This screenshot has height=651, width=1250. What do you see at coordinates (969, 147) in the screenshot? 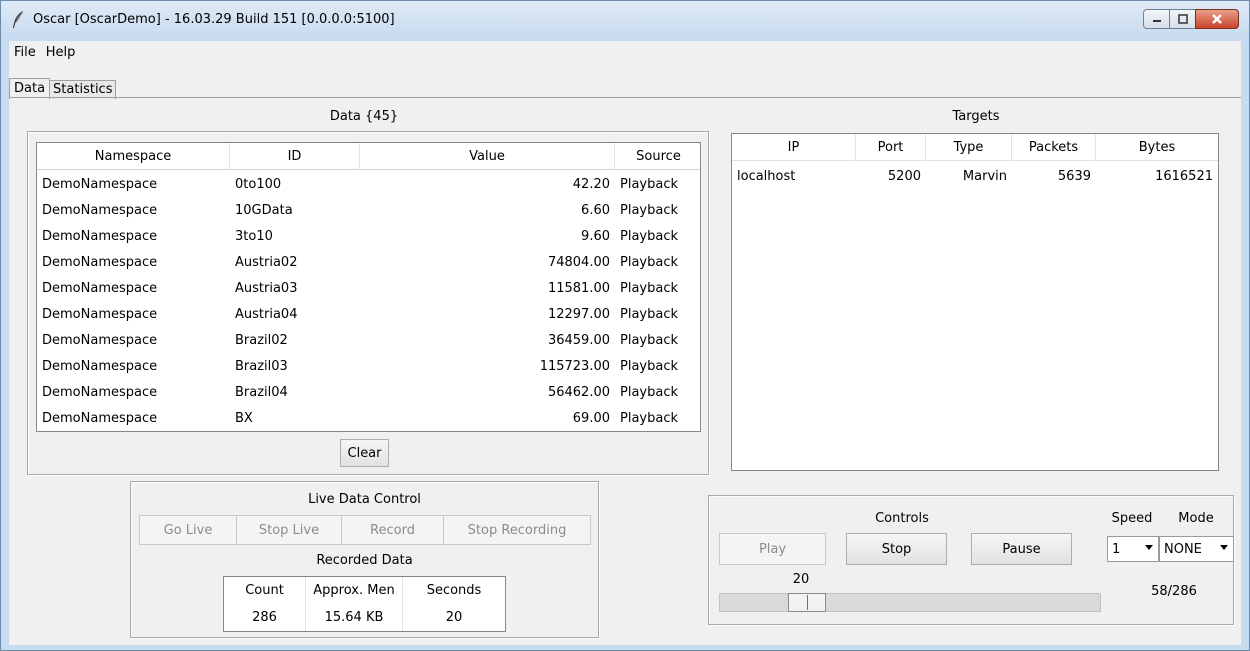
I see `col-type: Type` at bounding box center [969, 147].